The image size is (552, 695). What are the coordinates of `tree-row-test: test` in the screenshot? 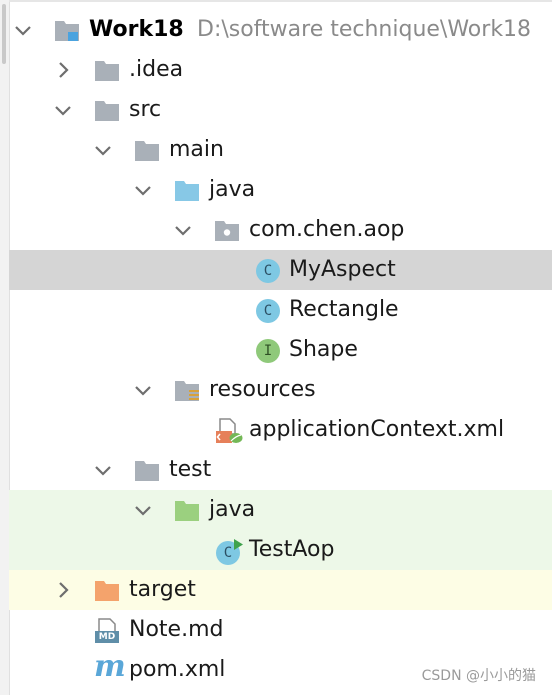 It's located at (280, 470).